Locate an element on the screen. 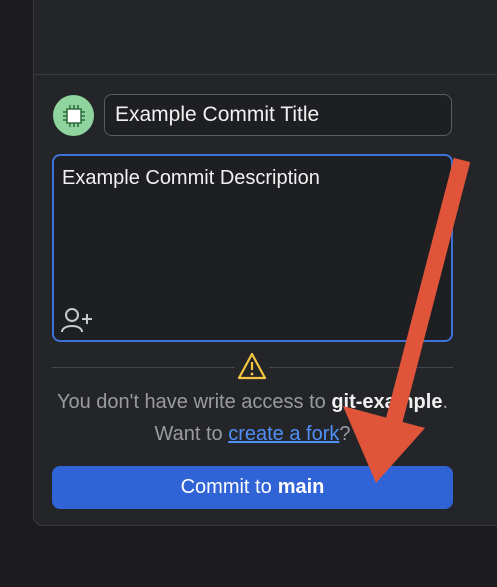  repo-name: git-example is located at coordinates (387, 402).